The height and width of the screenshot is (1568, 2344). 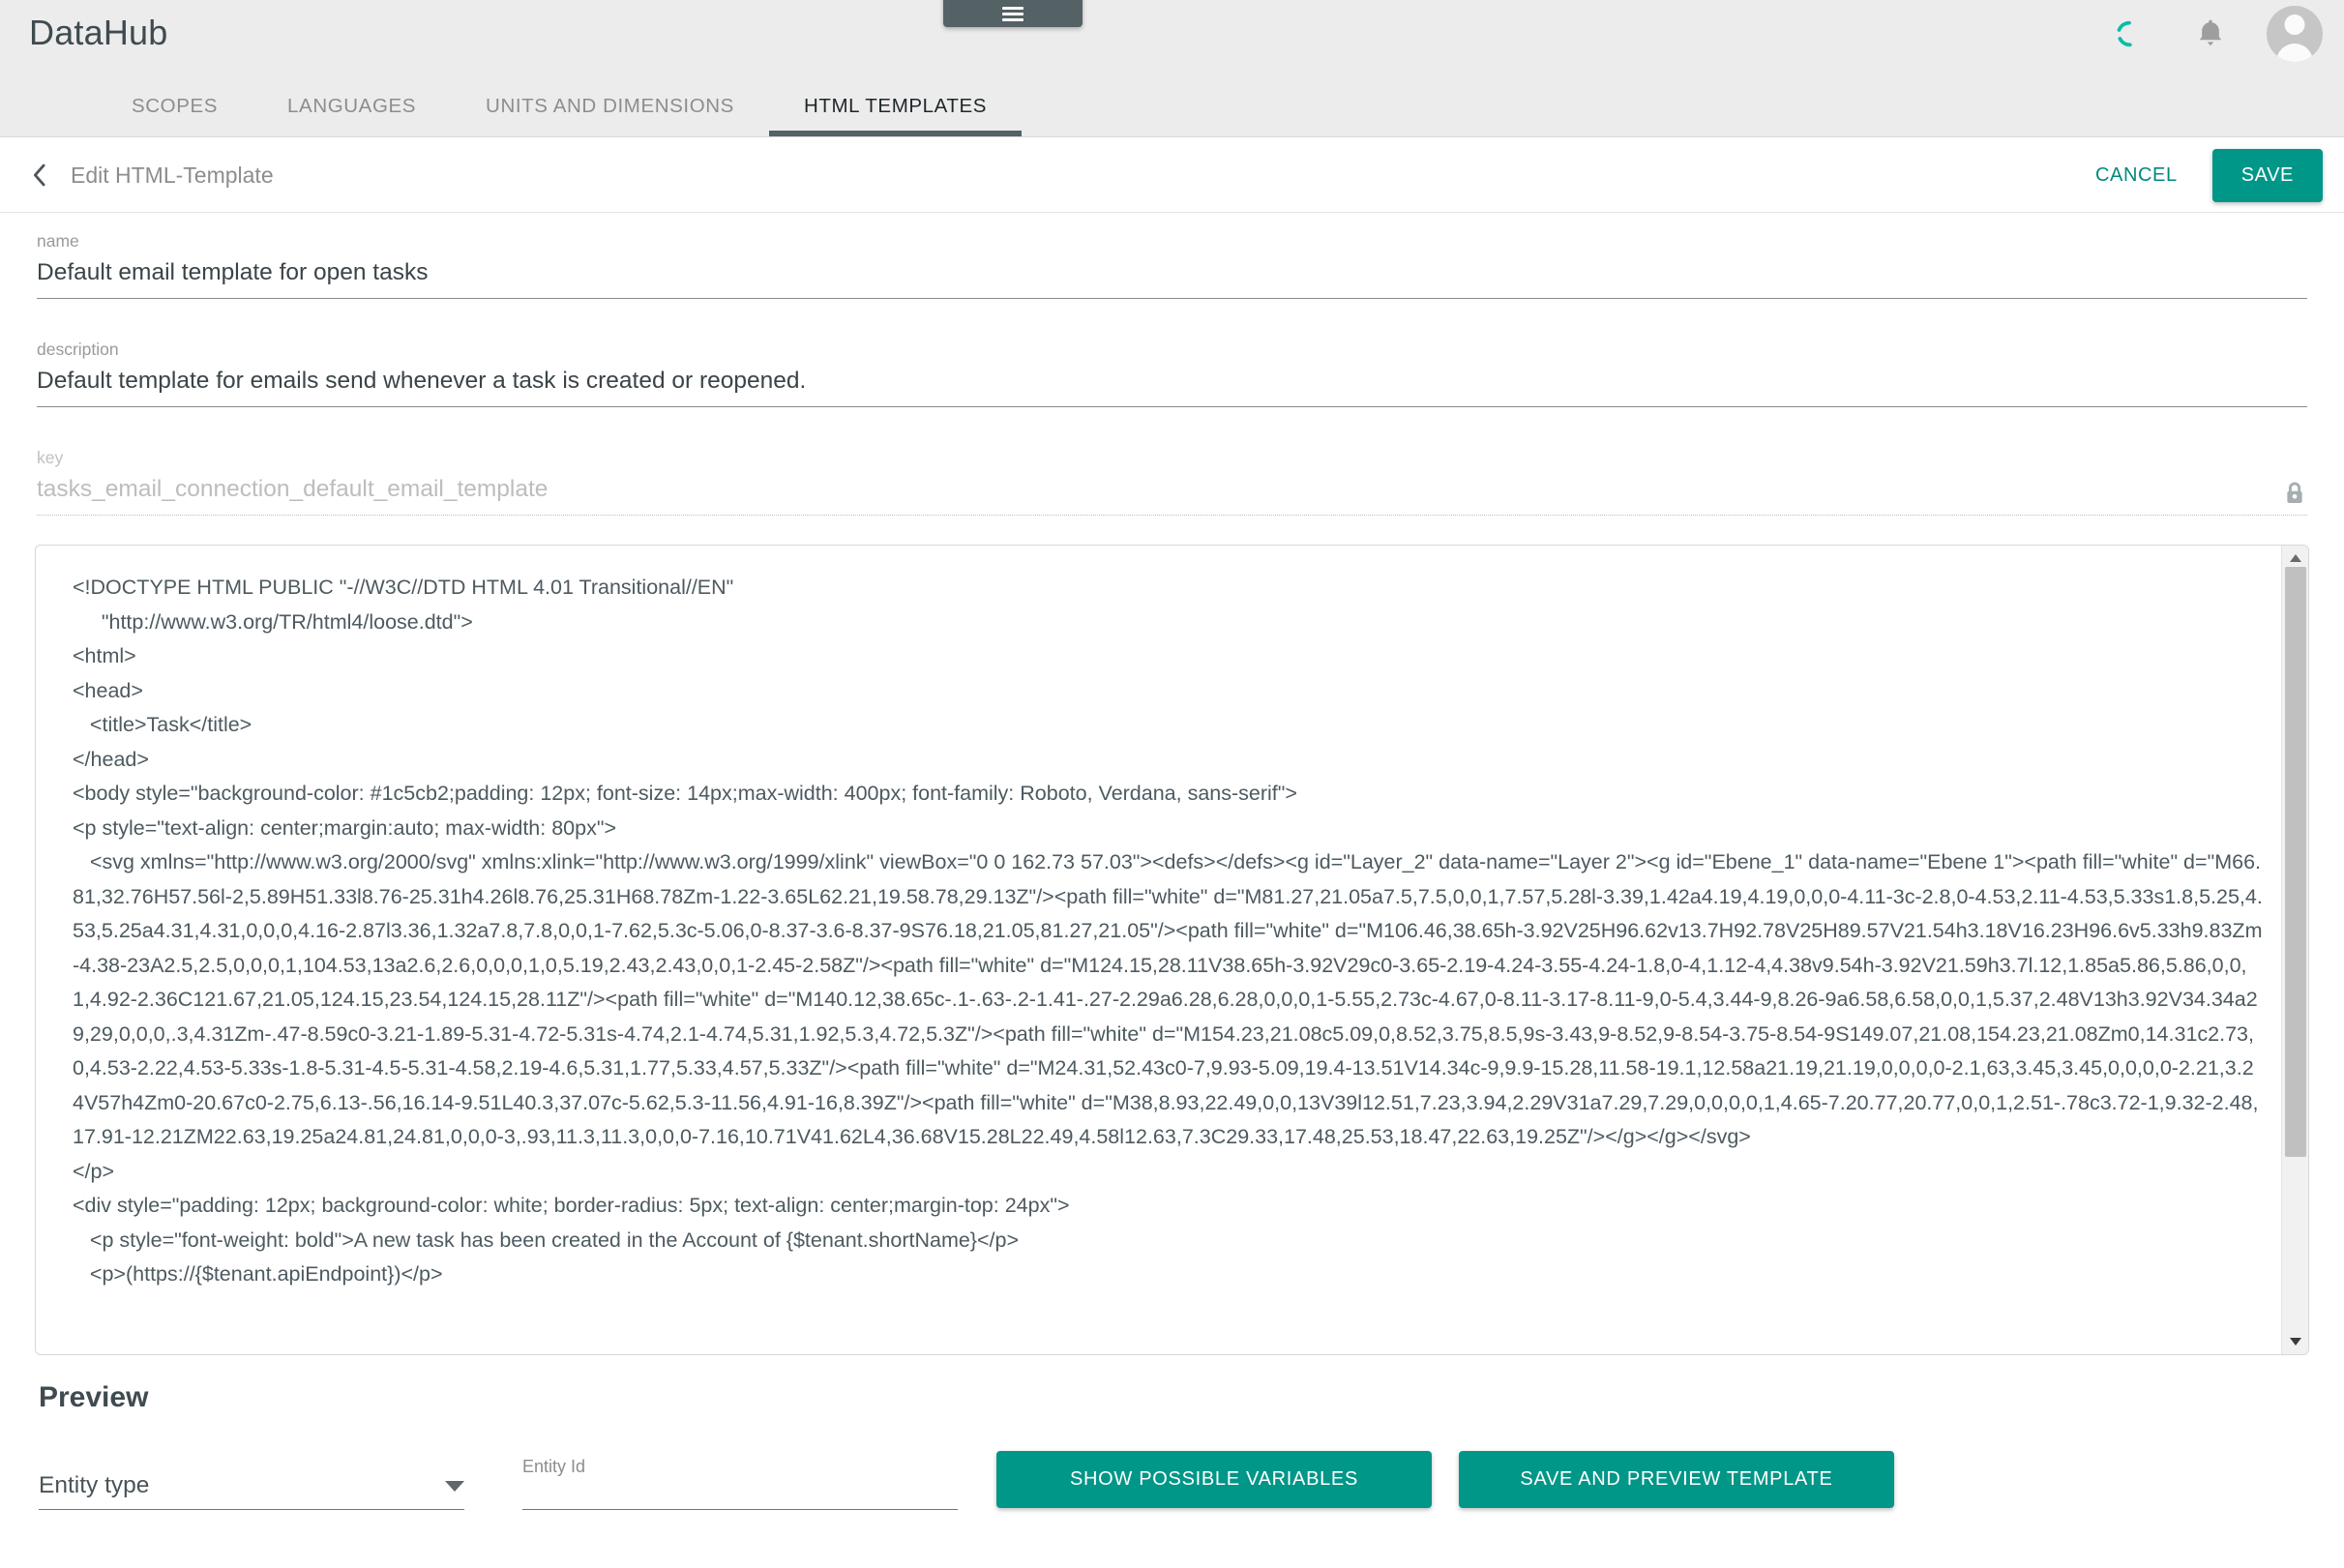 What do you see at coordinates (172, 175) in the screenshot?
I see `page-title: Edit HTML-Template` at bounding box center [172, 175].